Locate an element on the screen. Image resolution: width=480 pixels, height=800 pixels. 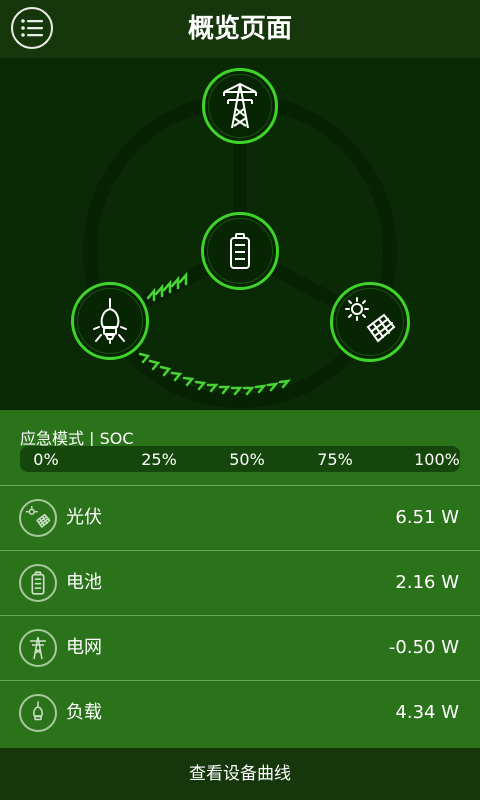
row-value: 6.51 W is located at coordinates (427, 517).